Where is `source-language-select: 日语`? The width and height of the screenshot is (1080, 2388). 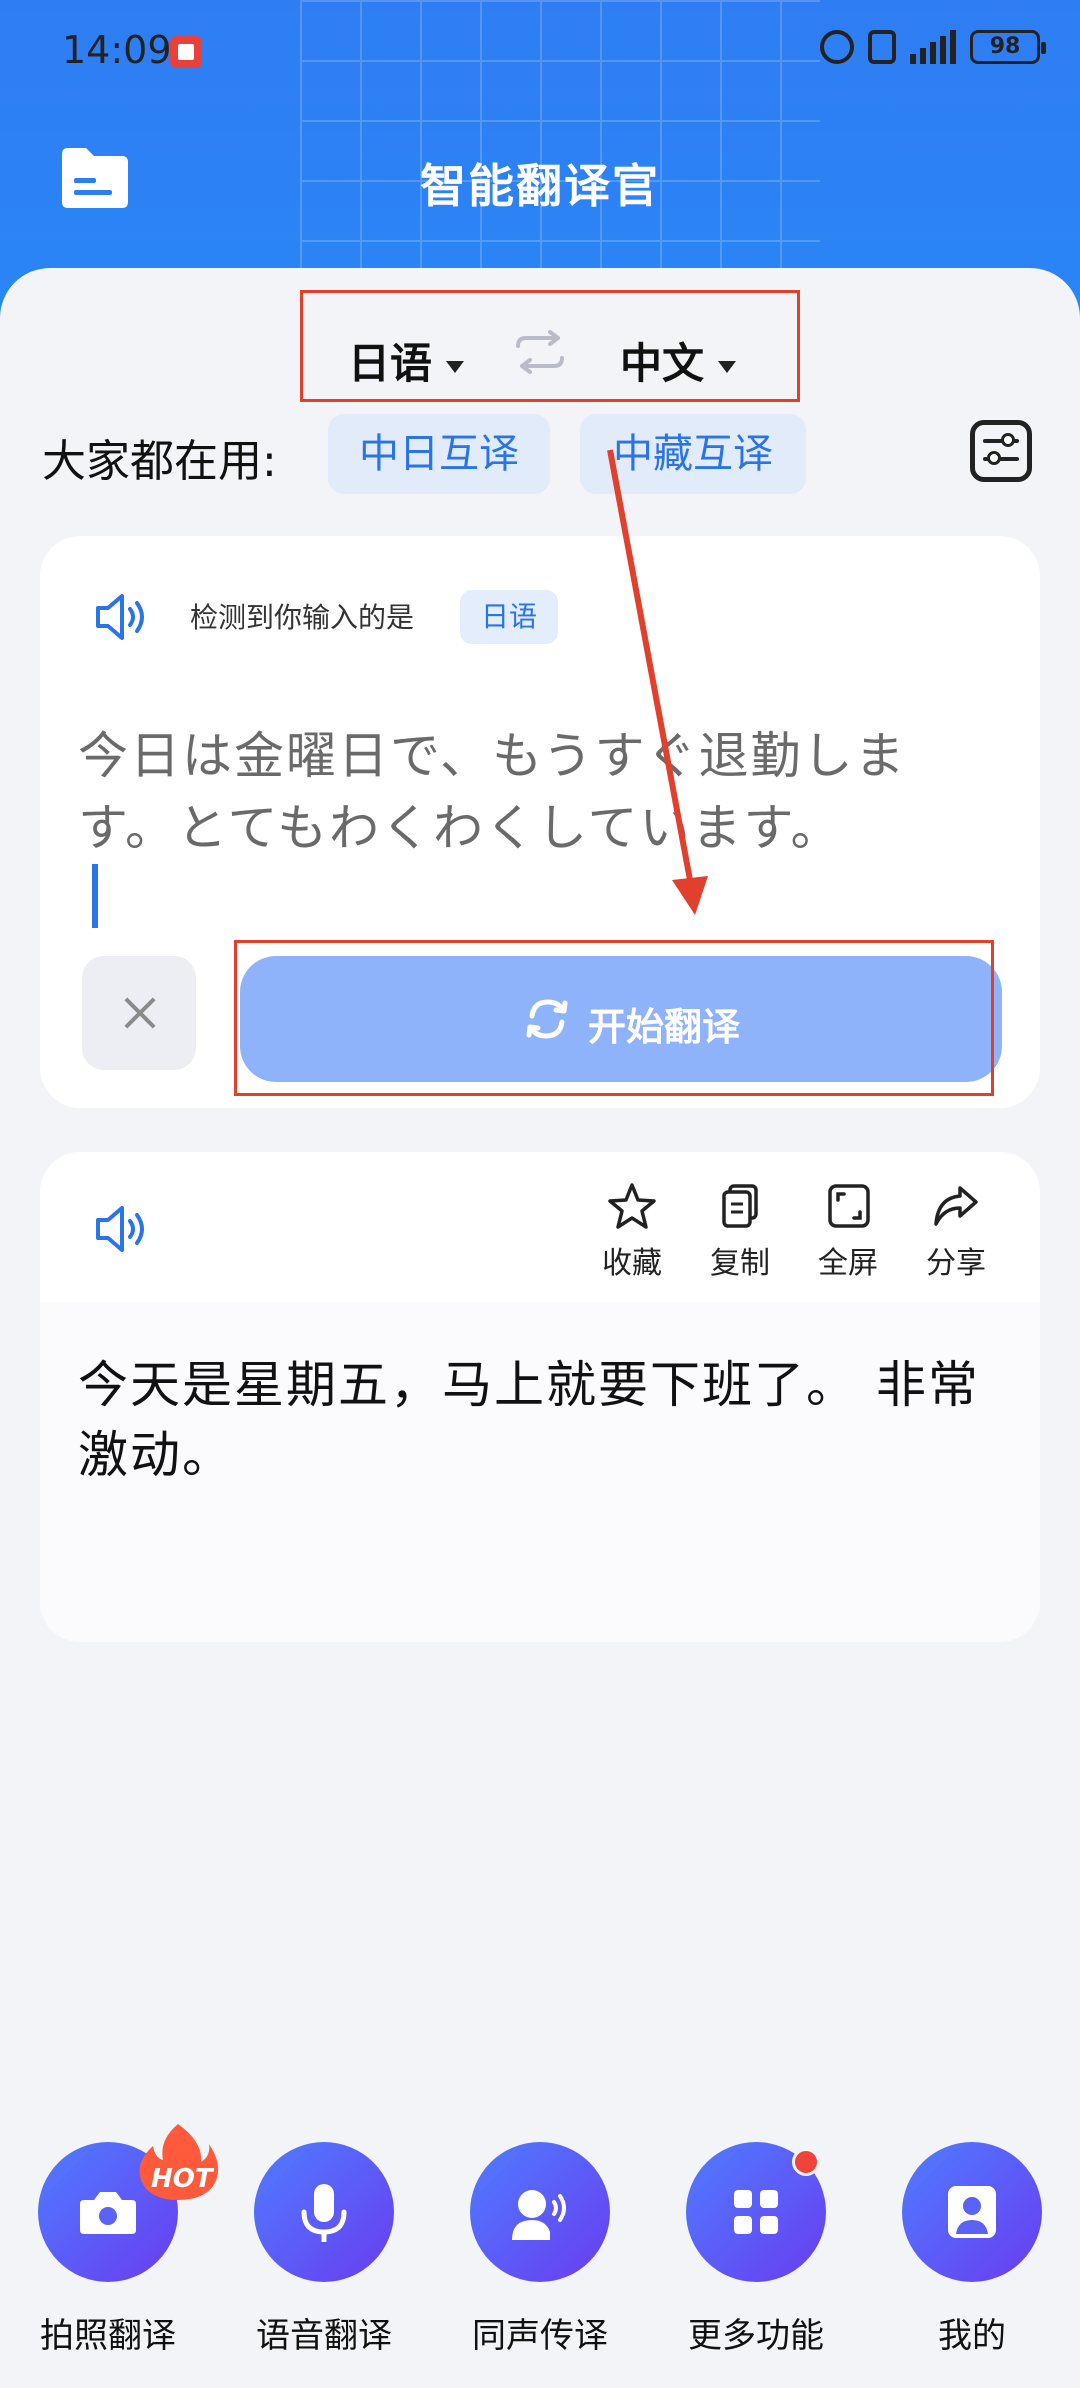 source-language-select: 日语 is located at coordinates (406, 360).